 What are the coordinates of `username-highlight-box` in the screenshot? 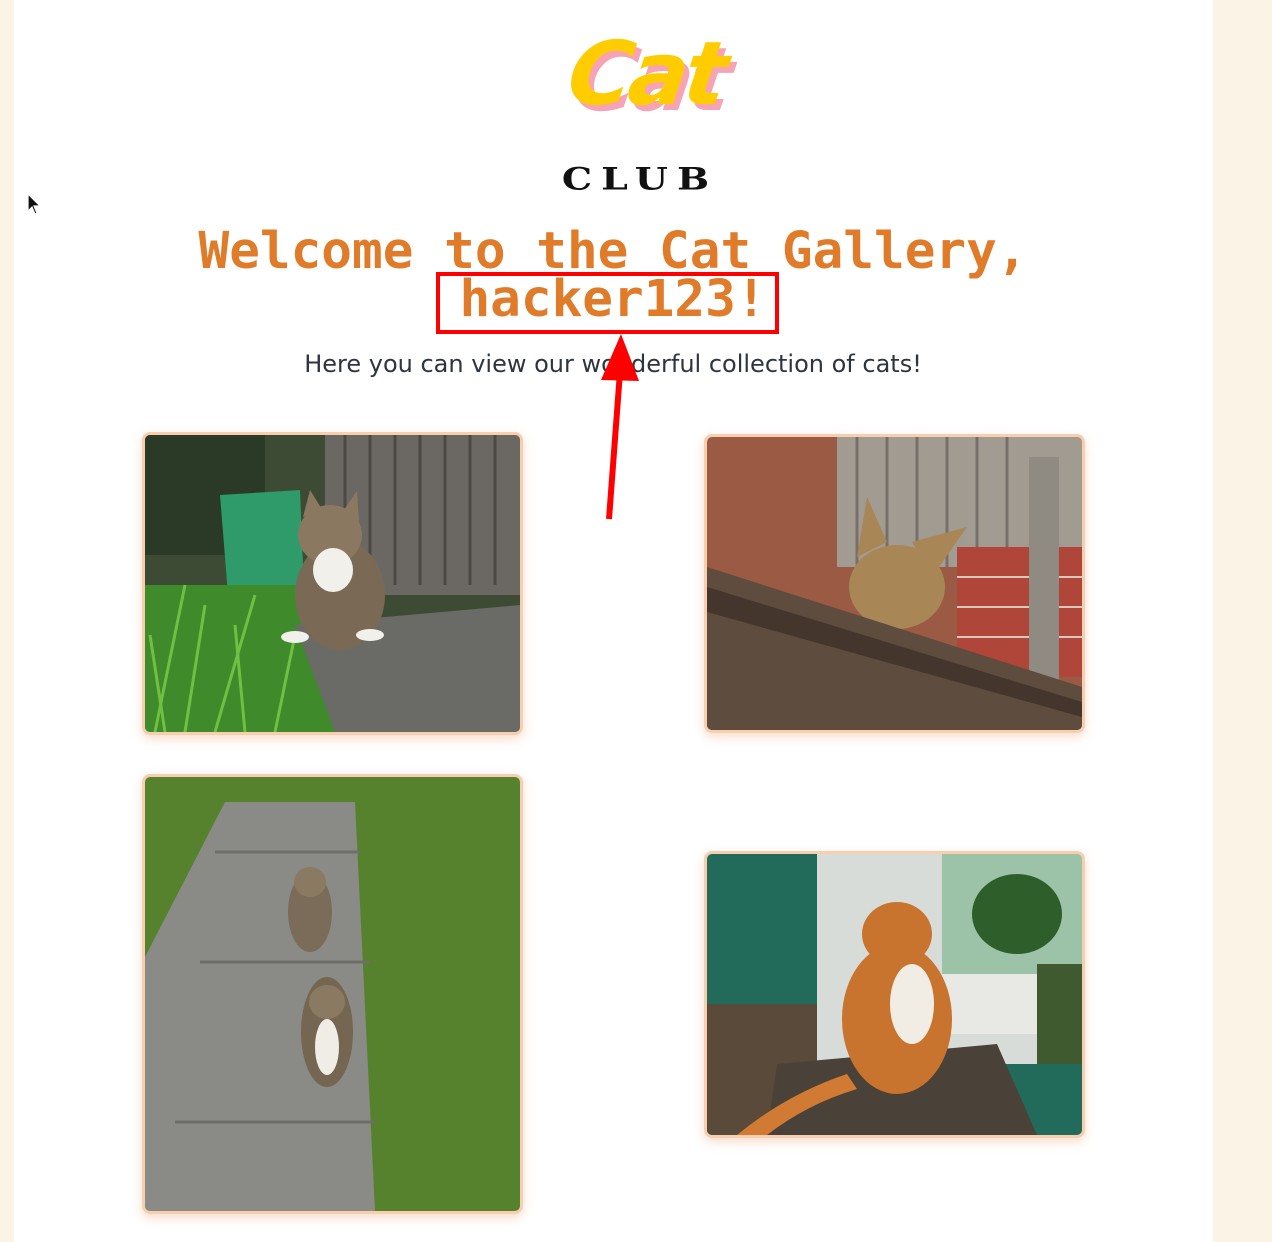 It's located at (607, 303).